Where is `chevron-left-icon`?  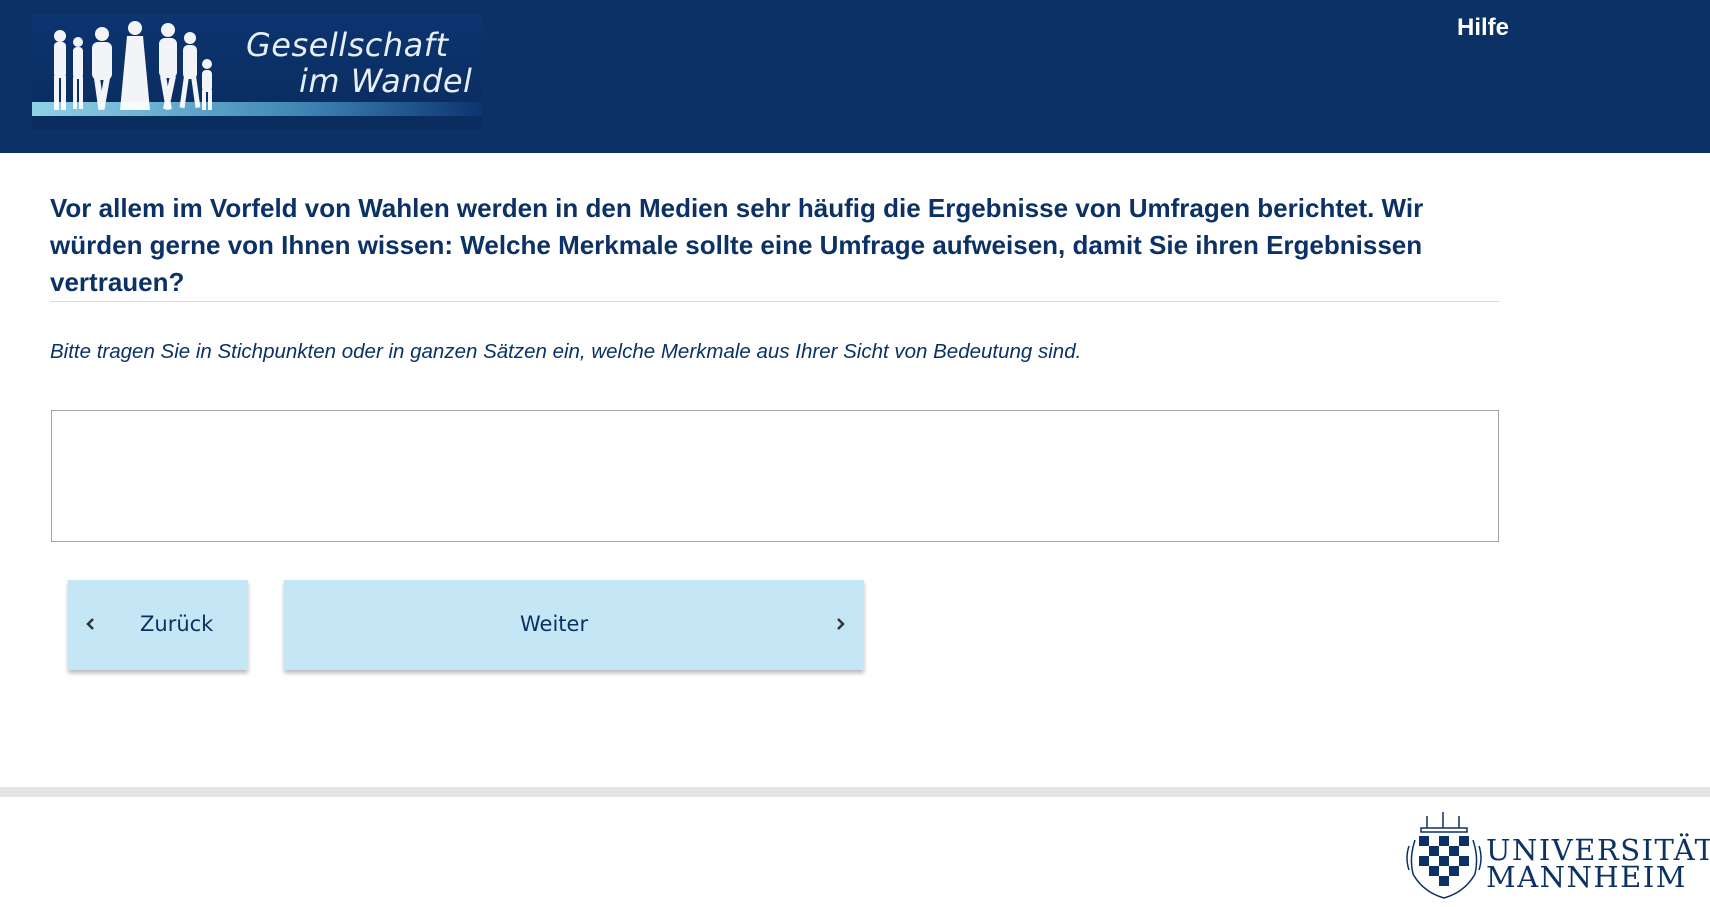
chevron-left-icon is located at coordinates (90, 624).